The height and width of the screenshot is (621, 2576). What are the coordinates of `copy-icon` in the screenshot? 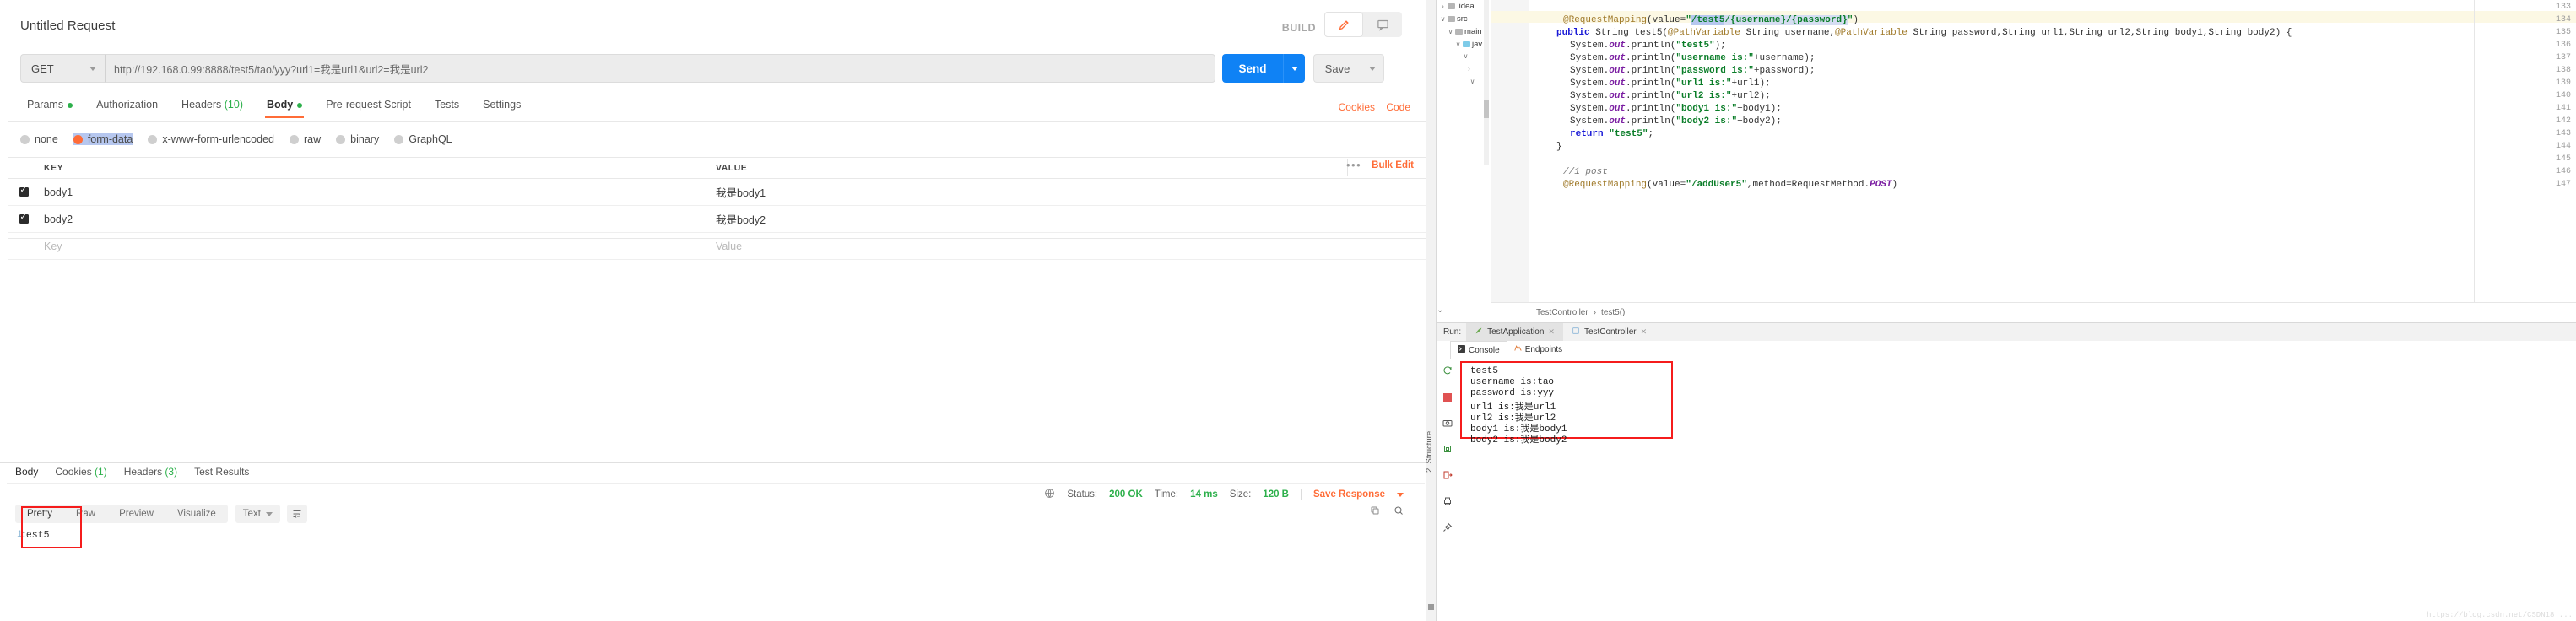 It's located at (1375, 512).